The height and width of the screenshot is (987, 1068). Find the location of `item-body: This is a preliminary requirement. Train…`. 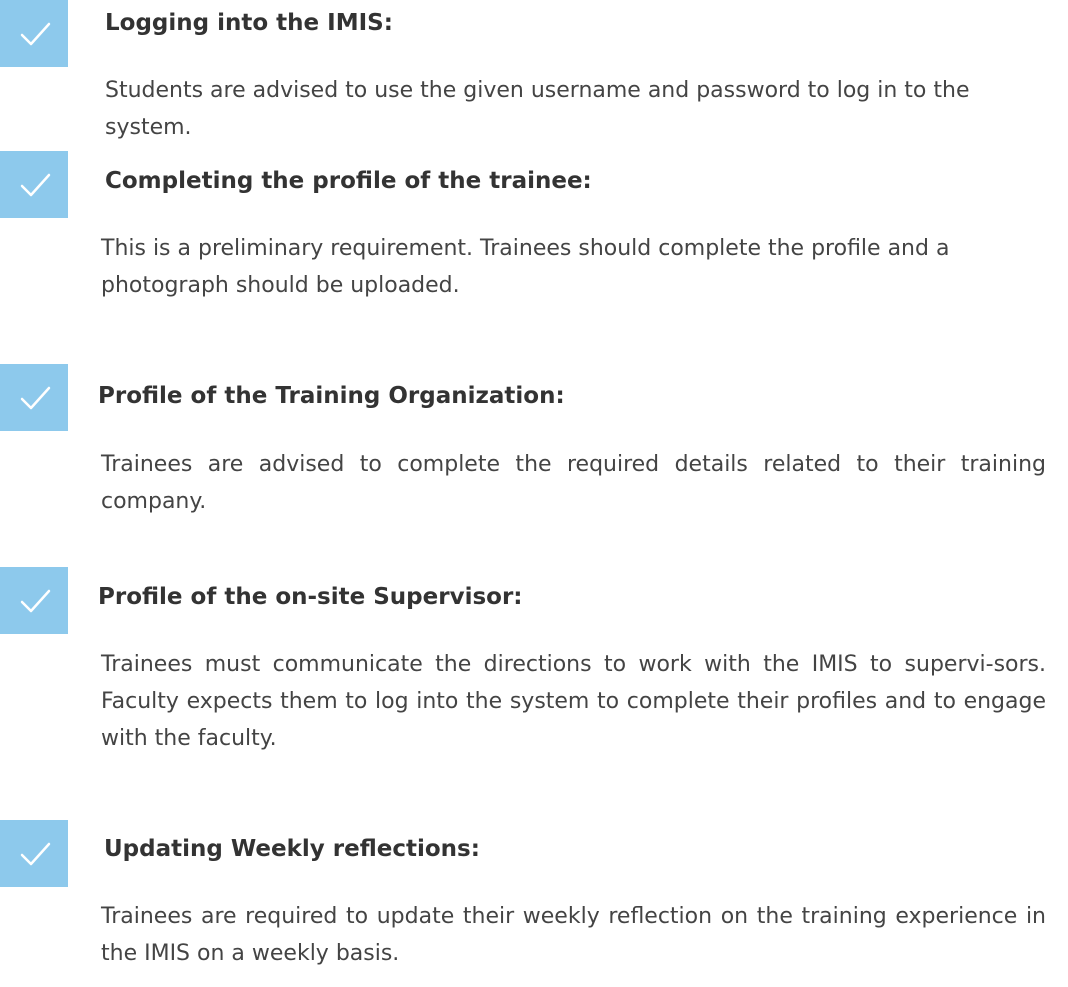

item-body: This is a preliminary requirement. Train… is located at coordinates (525, 267).